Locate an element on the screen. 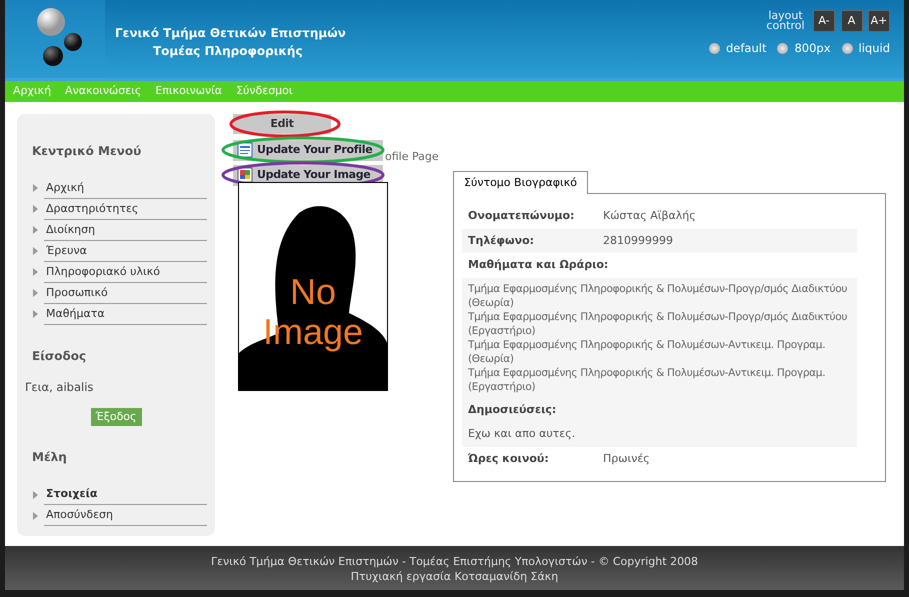  font-size-button: A- is located at coordinates (824, 21).